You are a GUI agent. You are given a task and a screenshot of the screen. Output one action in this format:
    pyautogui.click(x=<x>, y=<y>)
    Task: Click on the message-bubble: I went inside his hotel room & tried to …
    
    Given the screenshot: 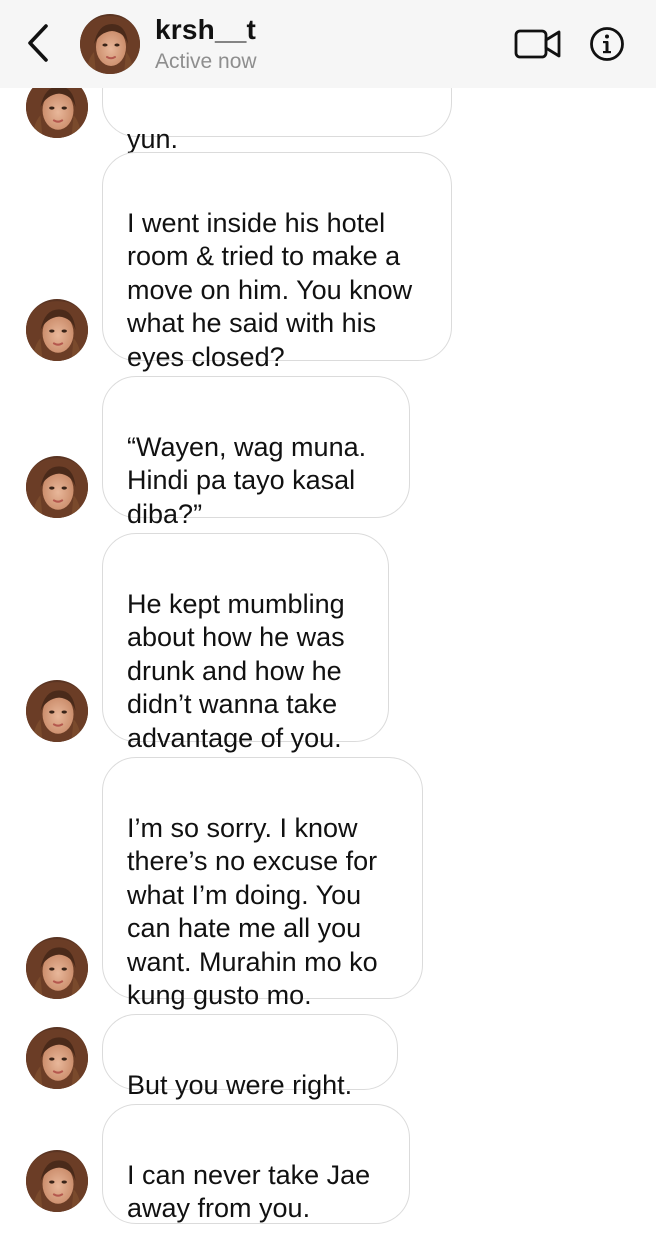 What is the action you would take?
    pyautogui.click(x=277, y=262)
    